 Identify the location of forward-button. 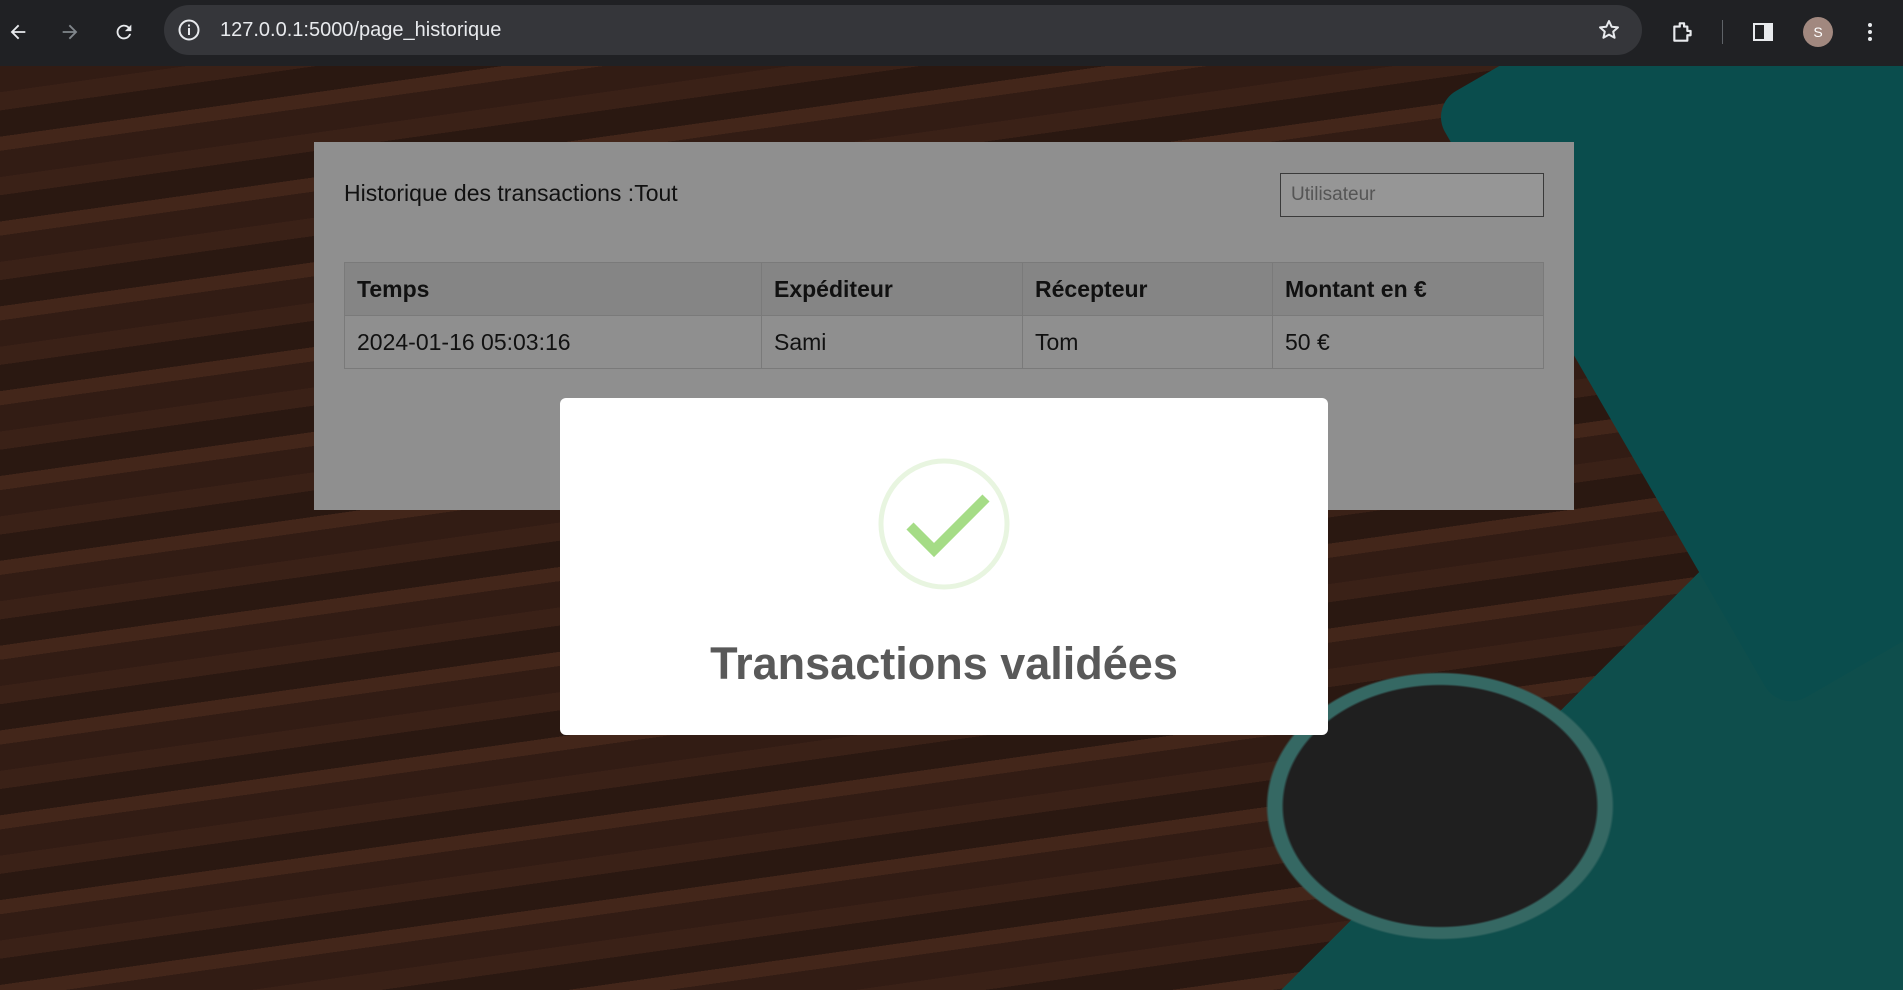
(70, 32).